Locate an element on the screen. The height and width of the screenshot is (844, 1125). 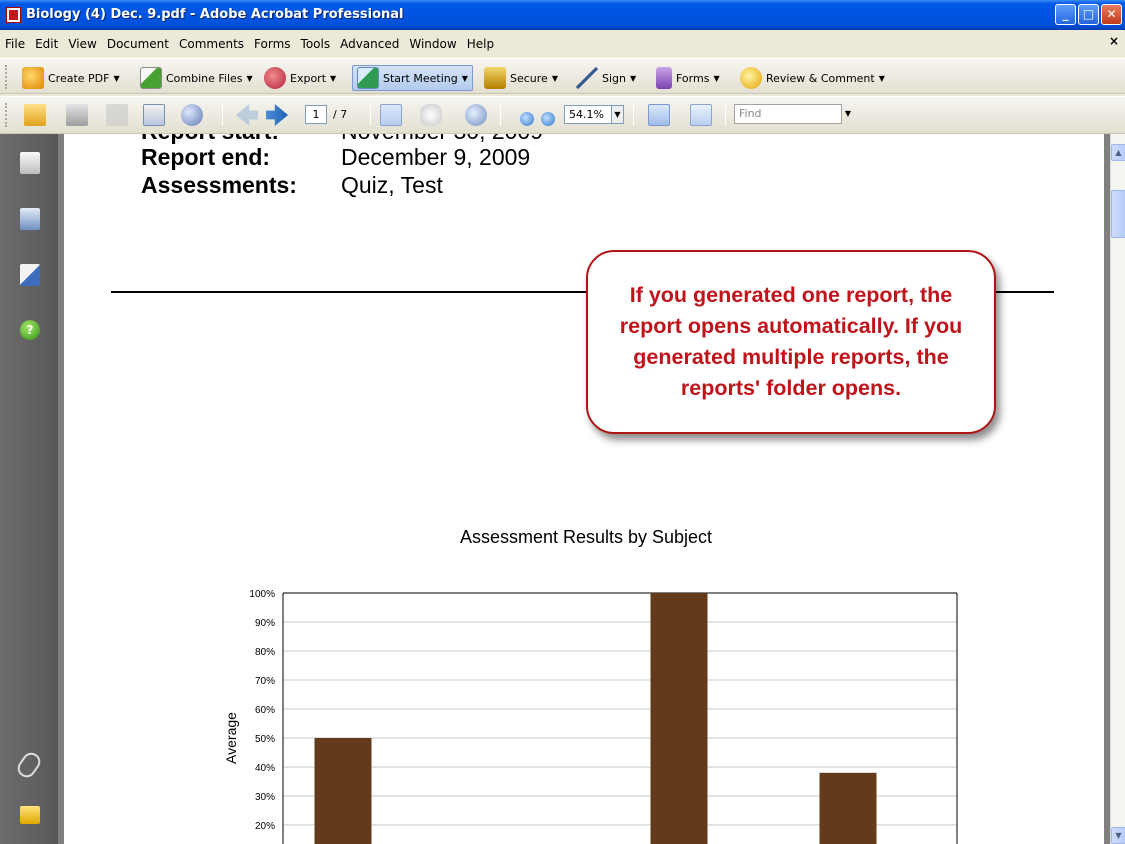
y-tick-label: 50% is located at coordinates (265, 739).